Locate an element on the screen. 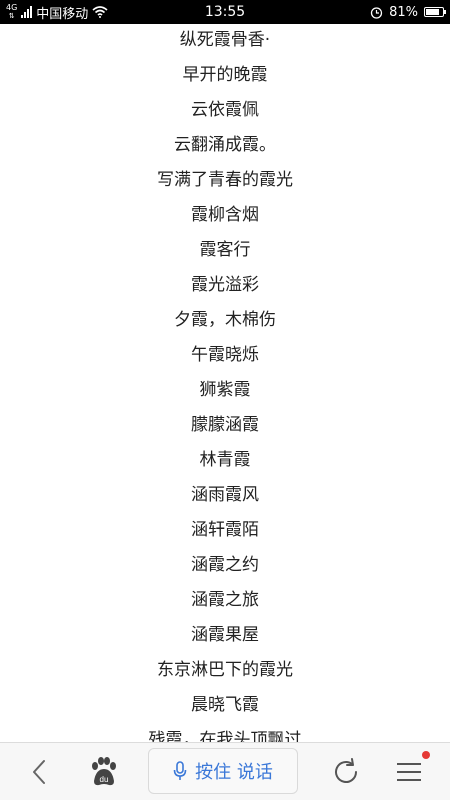 The image size is (450, 800). battery-percent: 81% is located at coordinates (403, 12).